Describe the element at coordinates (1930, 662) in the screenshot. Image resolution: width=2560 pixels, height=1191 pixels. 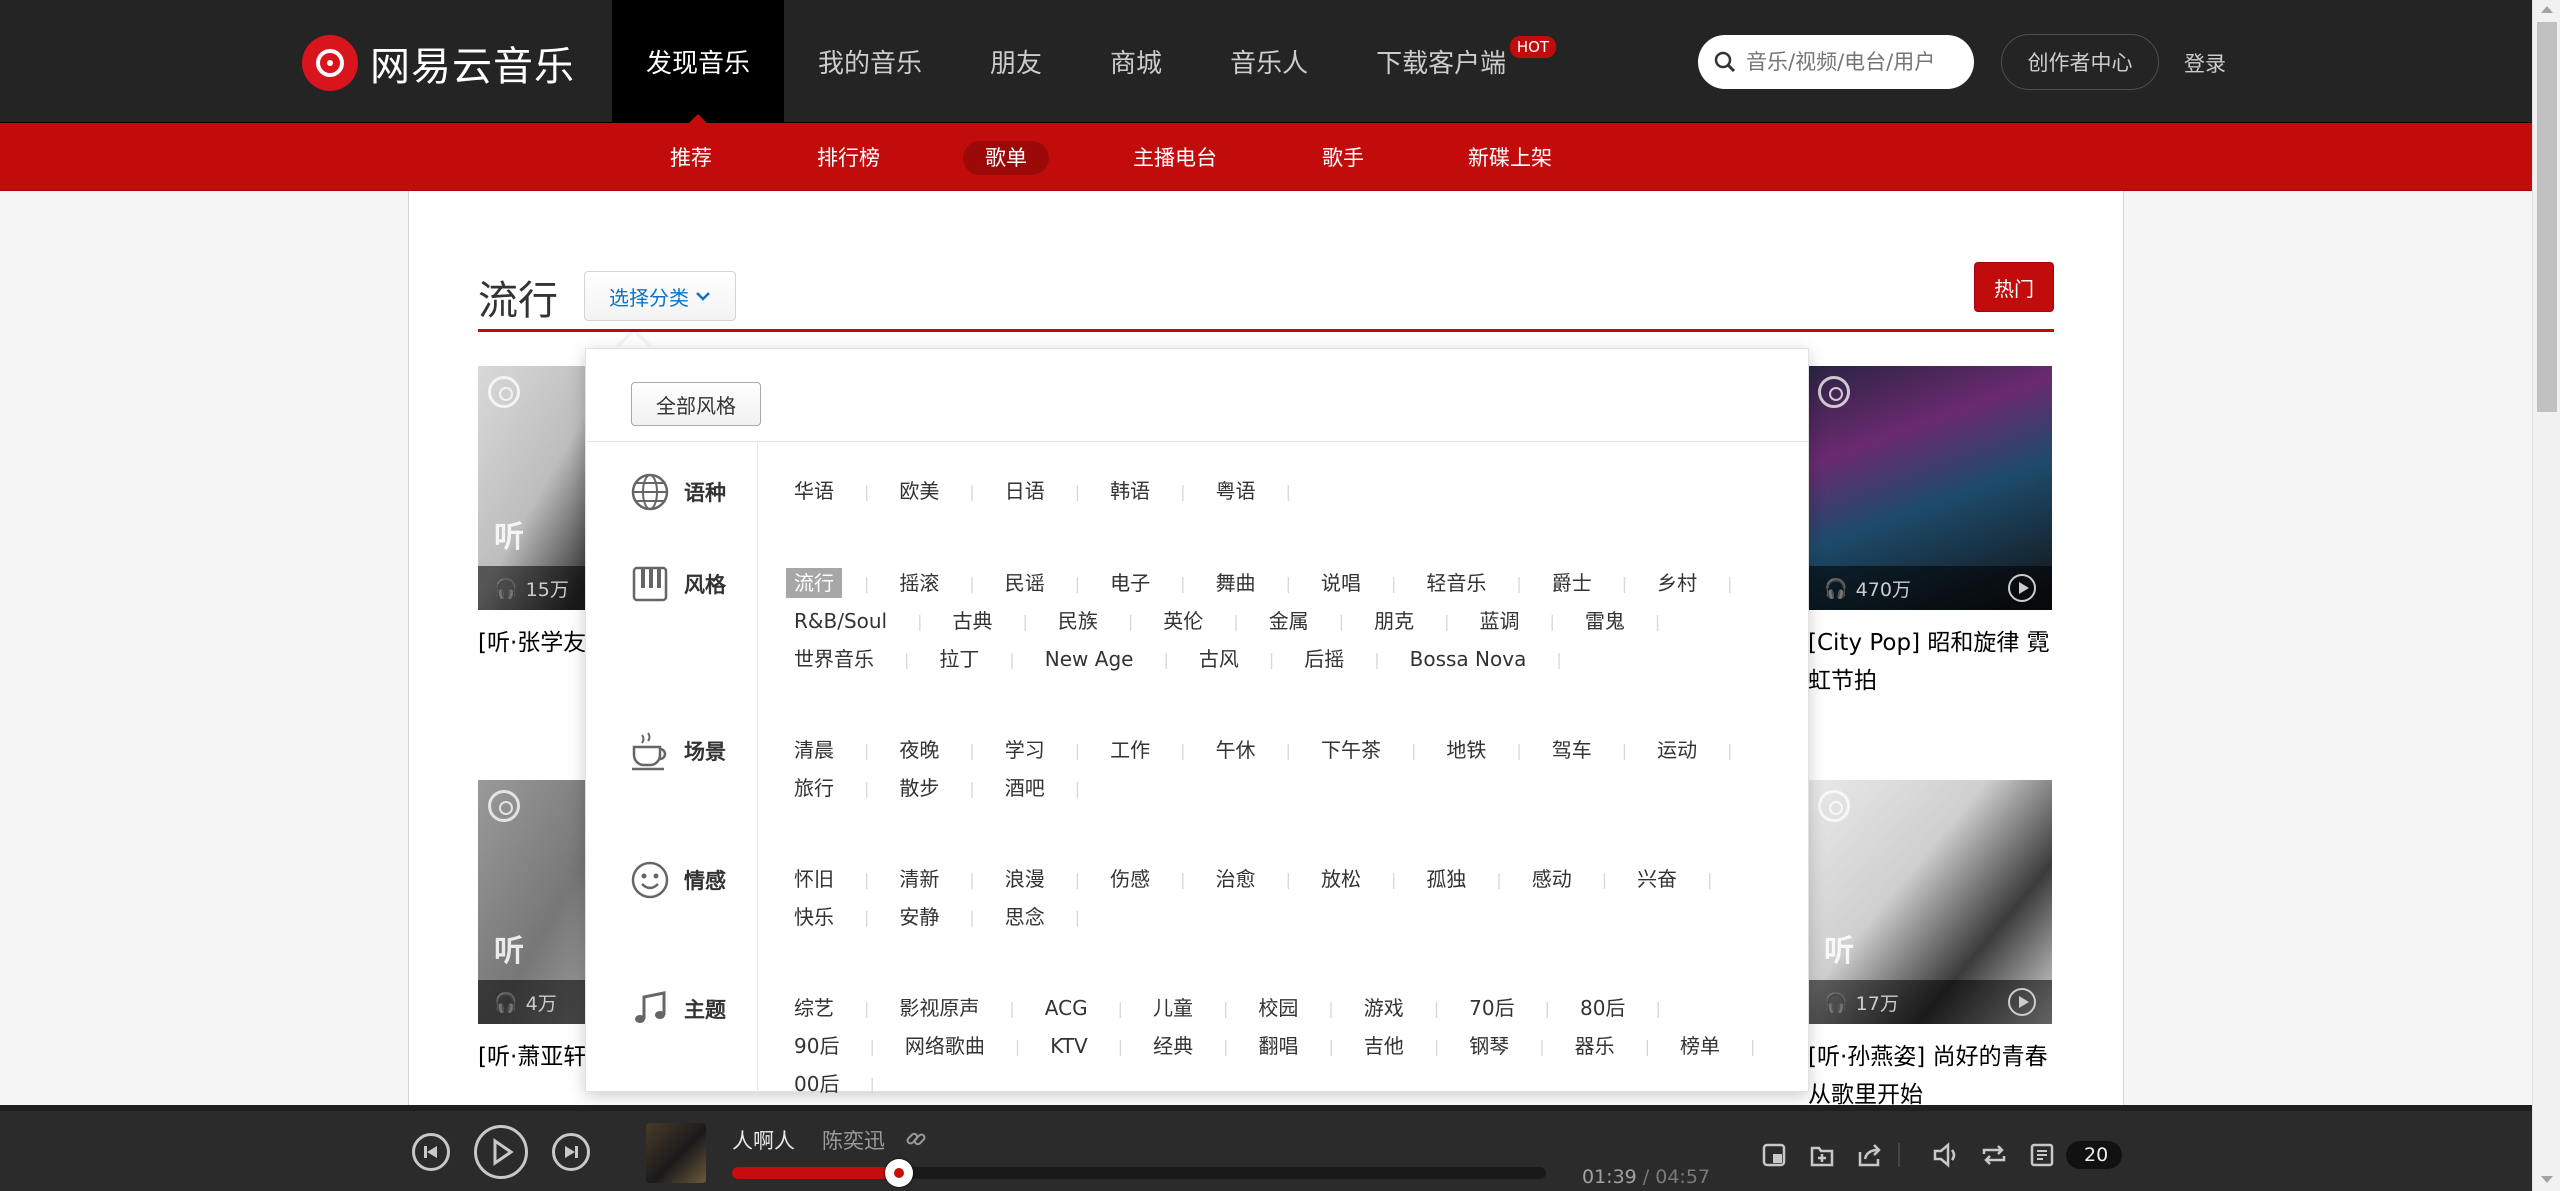
I see `playlist-title: [City Pop] 昭和旋律 霓虹节拍` at that location.